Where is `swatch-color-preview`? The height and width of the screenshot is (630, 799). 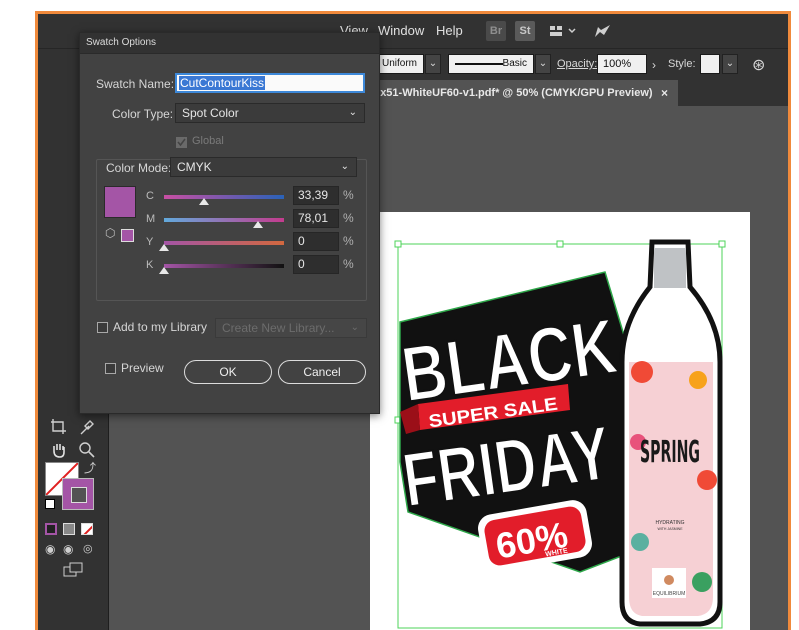 swatch-color-preview is located at coordinates (120, 202).